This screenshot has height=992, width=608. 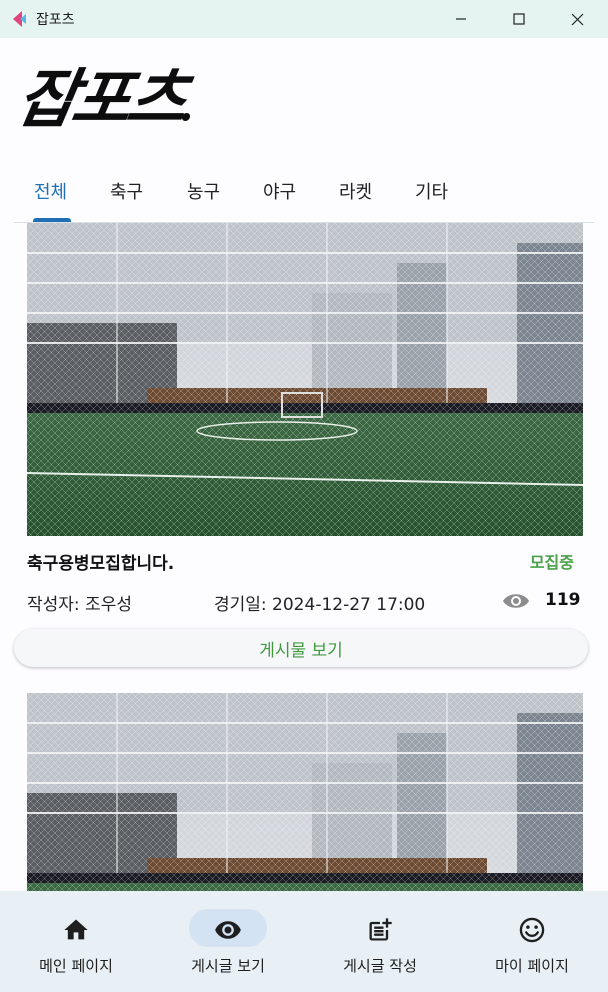 I want to click on tab-baseball: 야구, so click(x=279, y=191).